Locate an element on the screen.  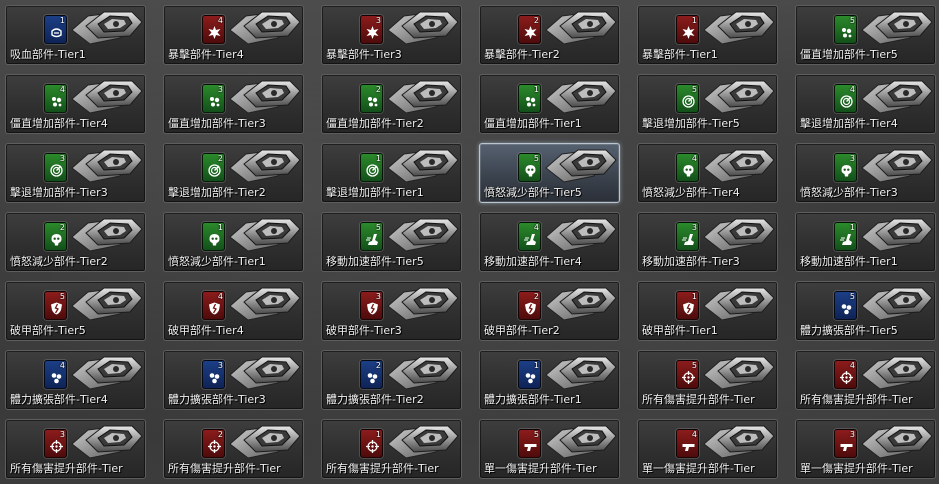
stagger-icon is located at coordinates (56, 100).